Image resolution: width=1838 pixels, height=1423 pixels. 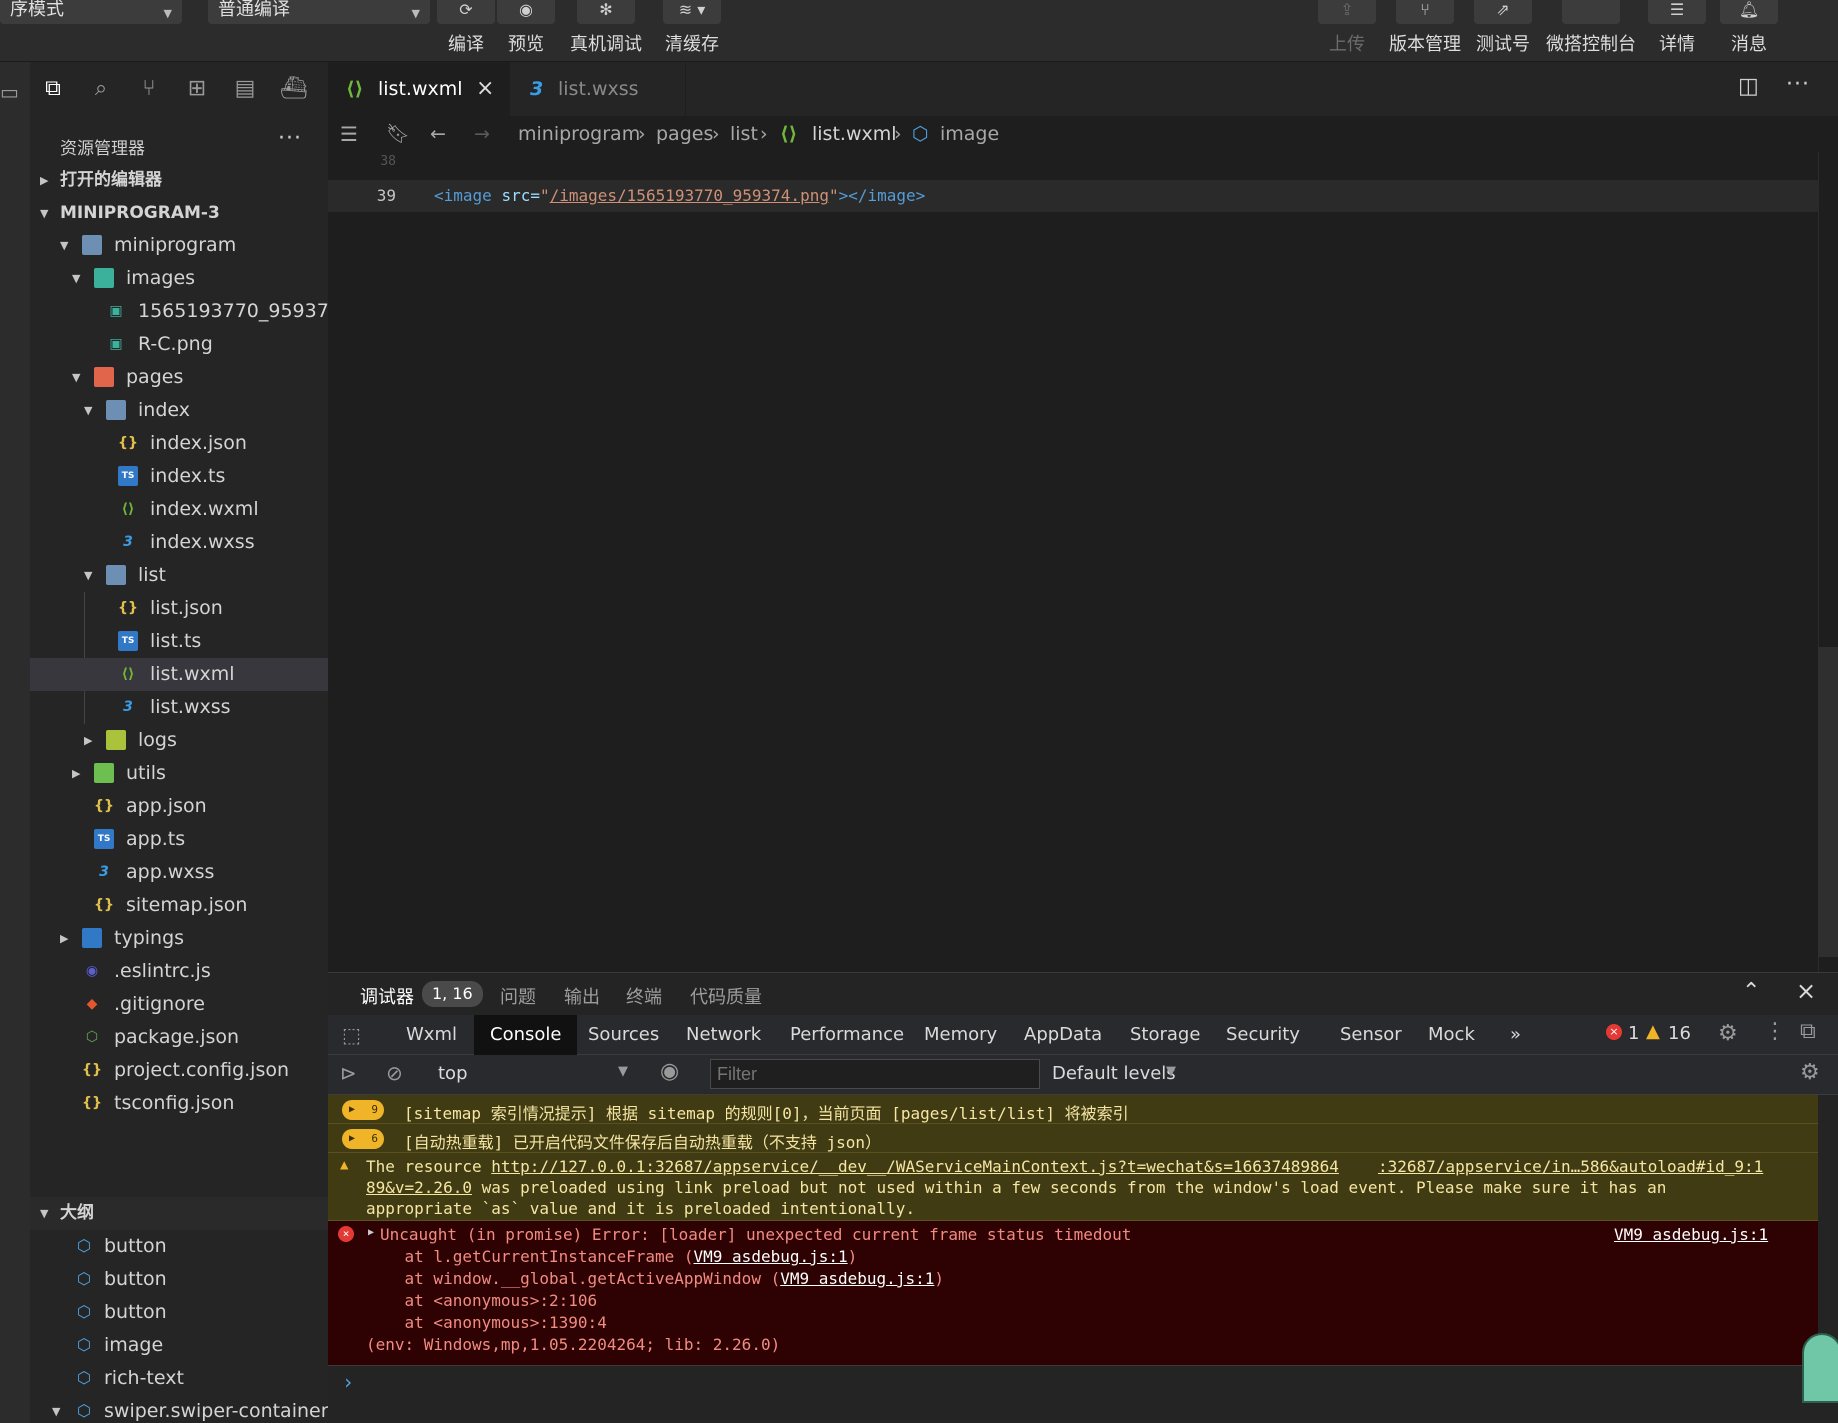 I want to click on tab-issues: 问题, so click(x=518, y=996).